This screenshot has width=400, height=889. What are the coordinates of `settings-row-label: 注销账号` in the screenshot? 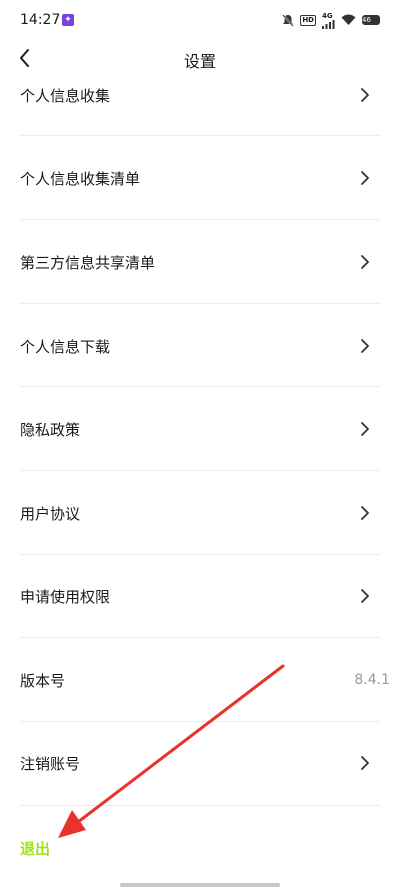 It's located at (50, 763).